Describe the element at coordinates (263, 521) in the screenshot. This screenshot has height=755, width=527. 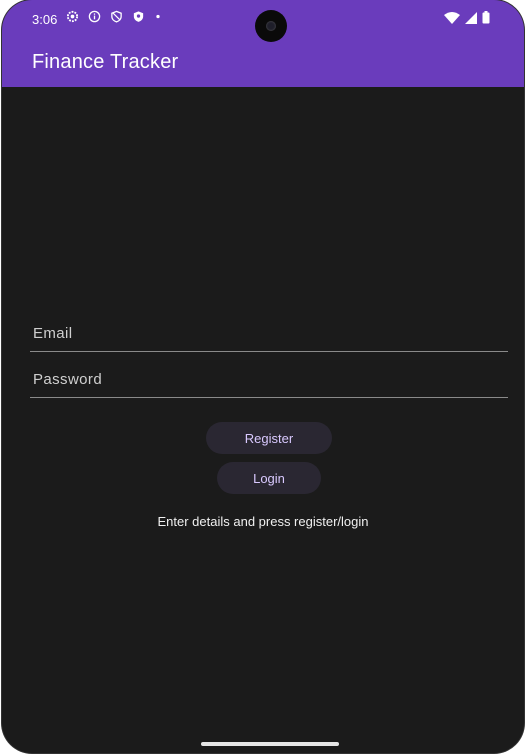
I see `status-message: Enter details and press register/login` at that location.